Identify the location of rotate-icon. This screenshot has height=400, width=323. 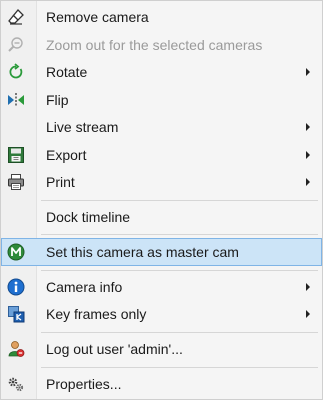
(16, 72).